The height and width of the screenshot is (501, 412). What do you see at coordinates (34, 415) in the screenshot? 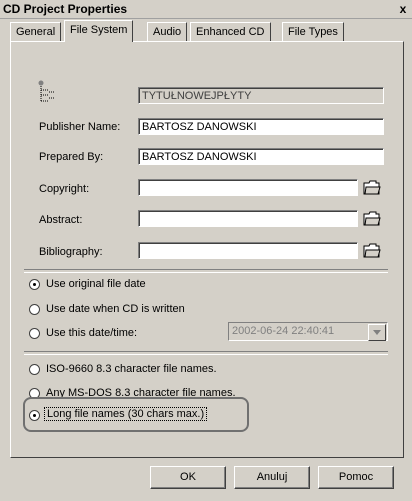
I see `long-file-names-radio` at bounding box center [34, 415].